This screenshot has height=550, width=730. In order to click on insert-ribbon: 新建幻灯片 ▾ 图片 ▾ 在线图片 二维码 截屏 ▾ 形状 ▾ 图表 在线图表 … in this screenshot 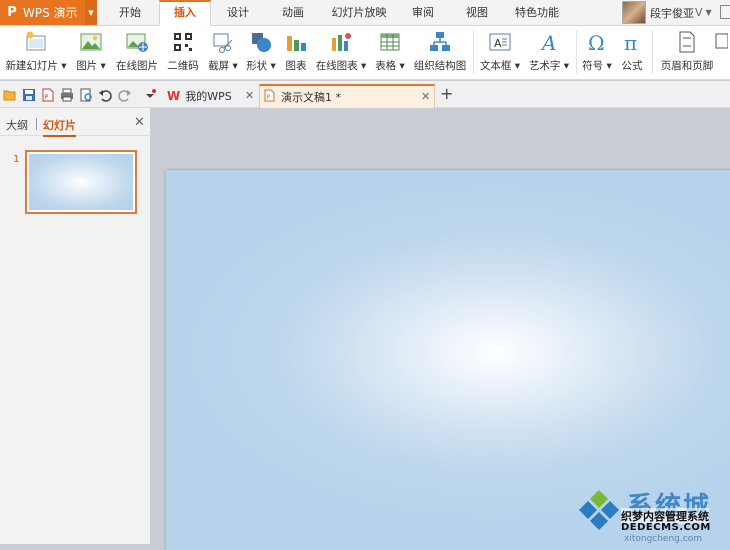, I will do `click(365, 53)`.